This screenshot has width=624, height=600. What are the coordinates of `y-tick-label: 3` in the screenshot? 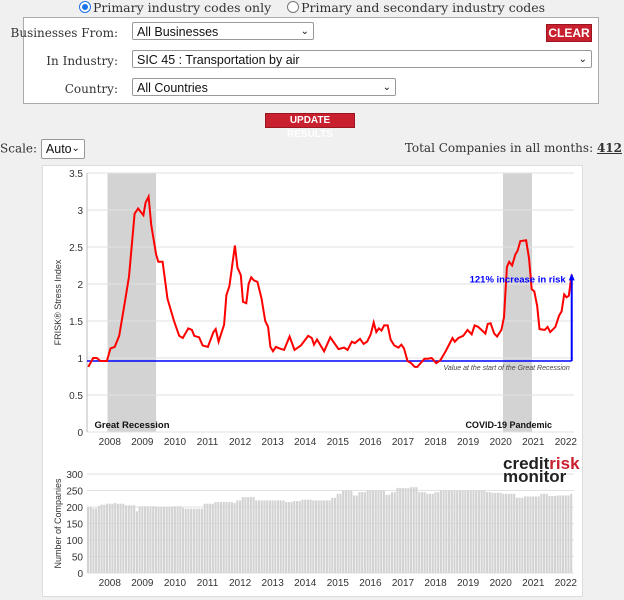 It's located at (80, 211).